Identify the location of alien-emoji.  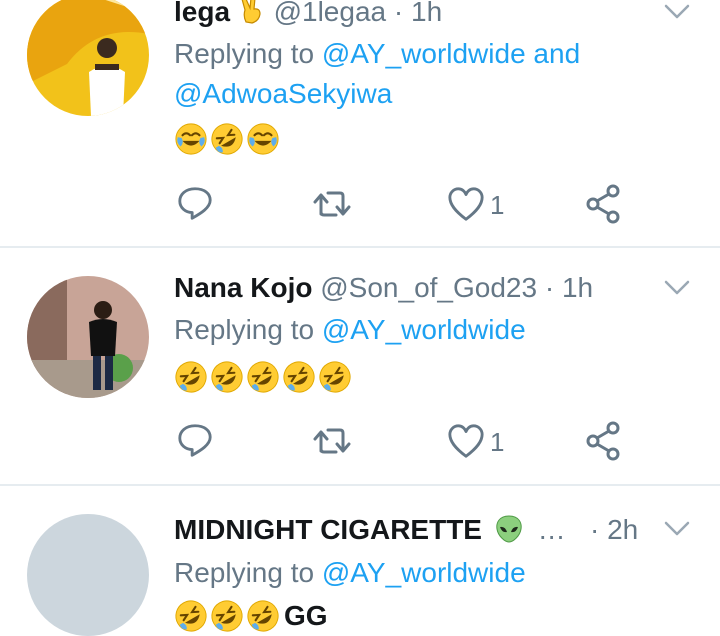
(509, 529).